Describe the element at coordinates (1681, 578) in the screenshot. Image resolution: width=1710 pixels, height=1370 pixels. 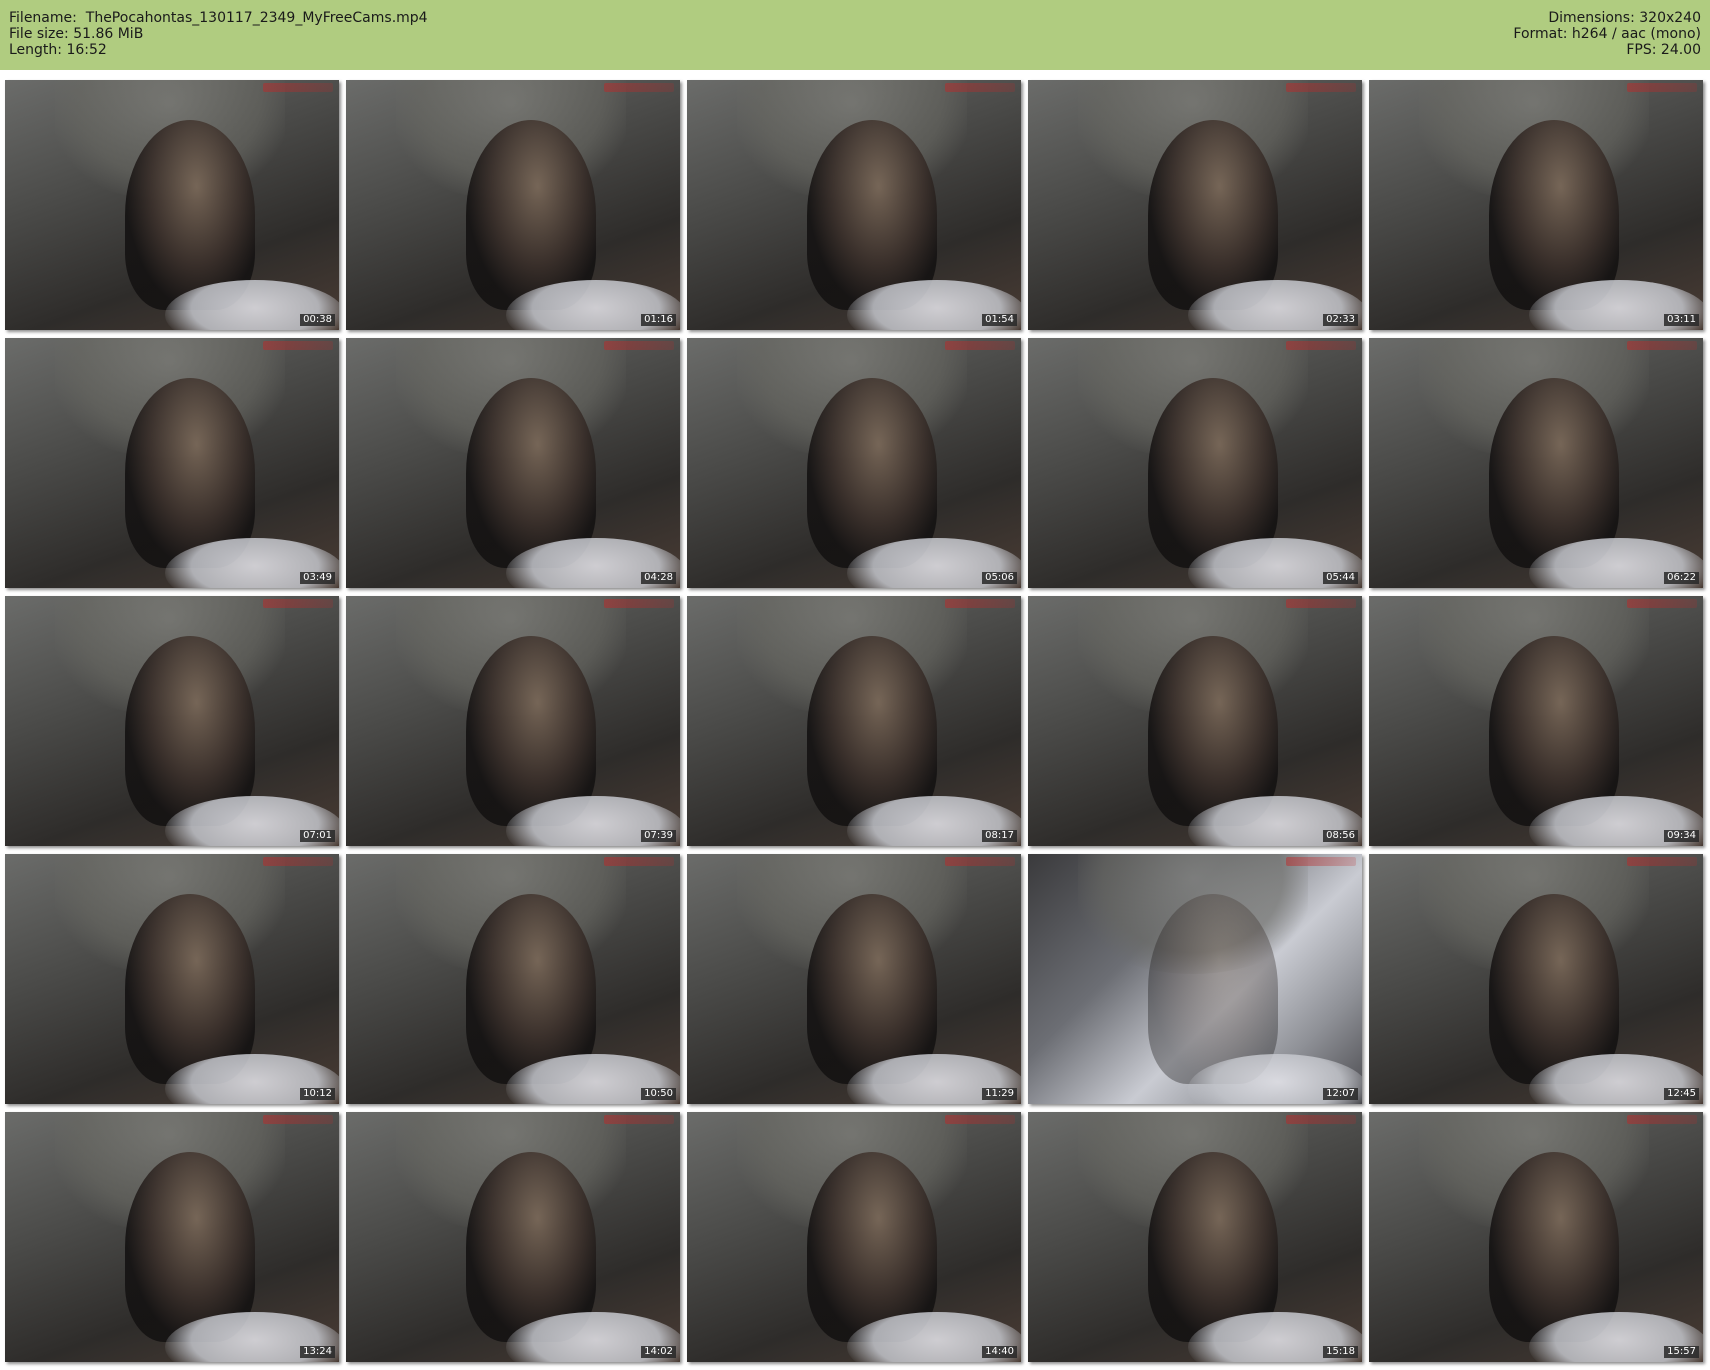
I see `timestamp-label: 06:22` at that location.